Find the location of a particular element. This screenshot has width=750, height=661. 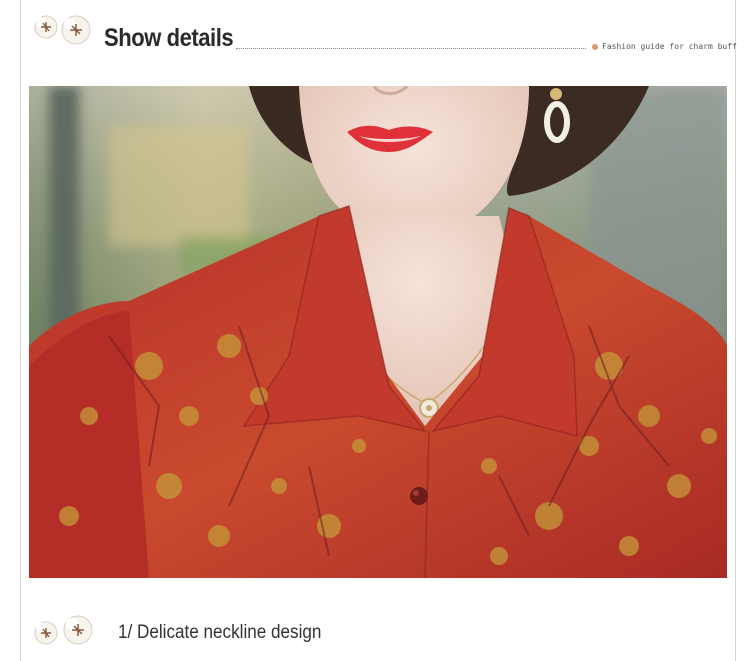

section-tagline: Fashion guide for charm buff is located at coordinates (669, 46).